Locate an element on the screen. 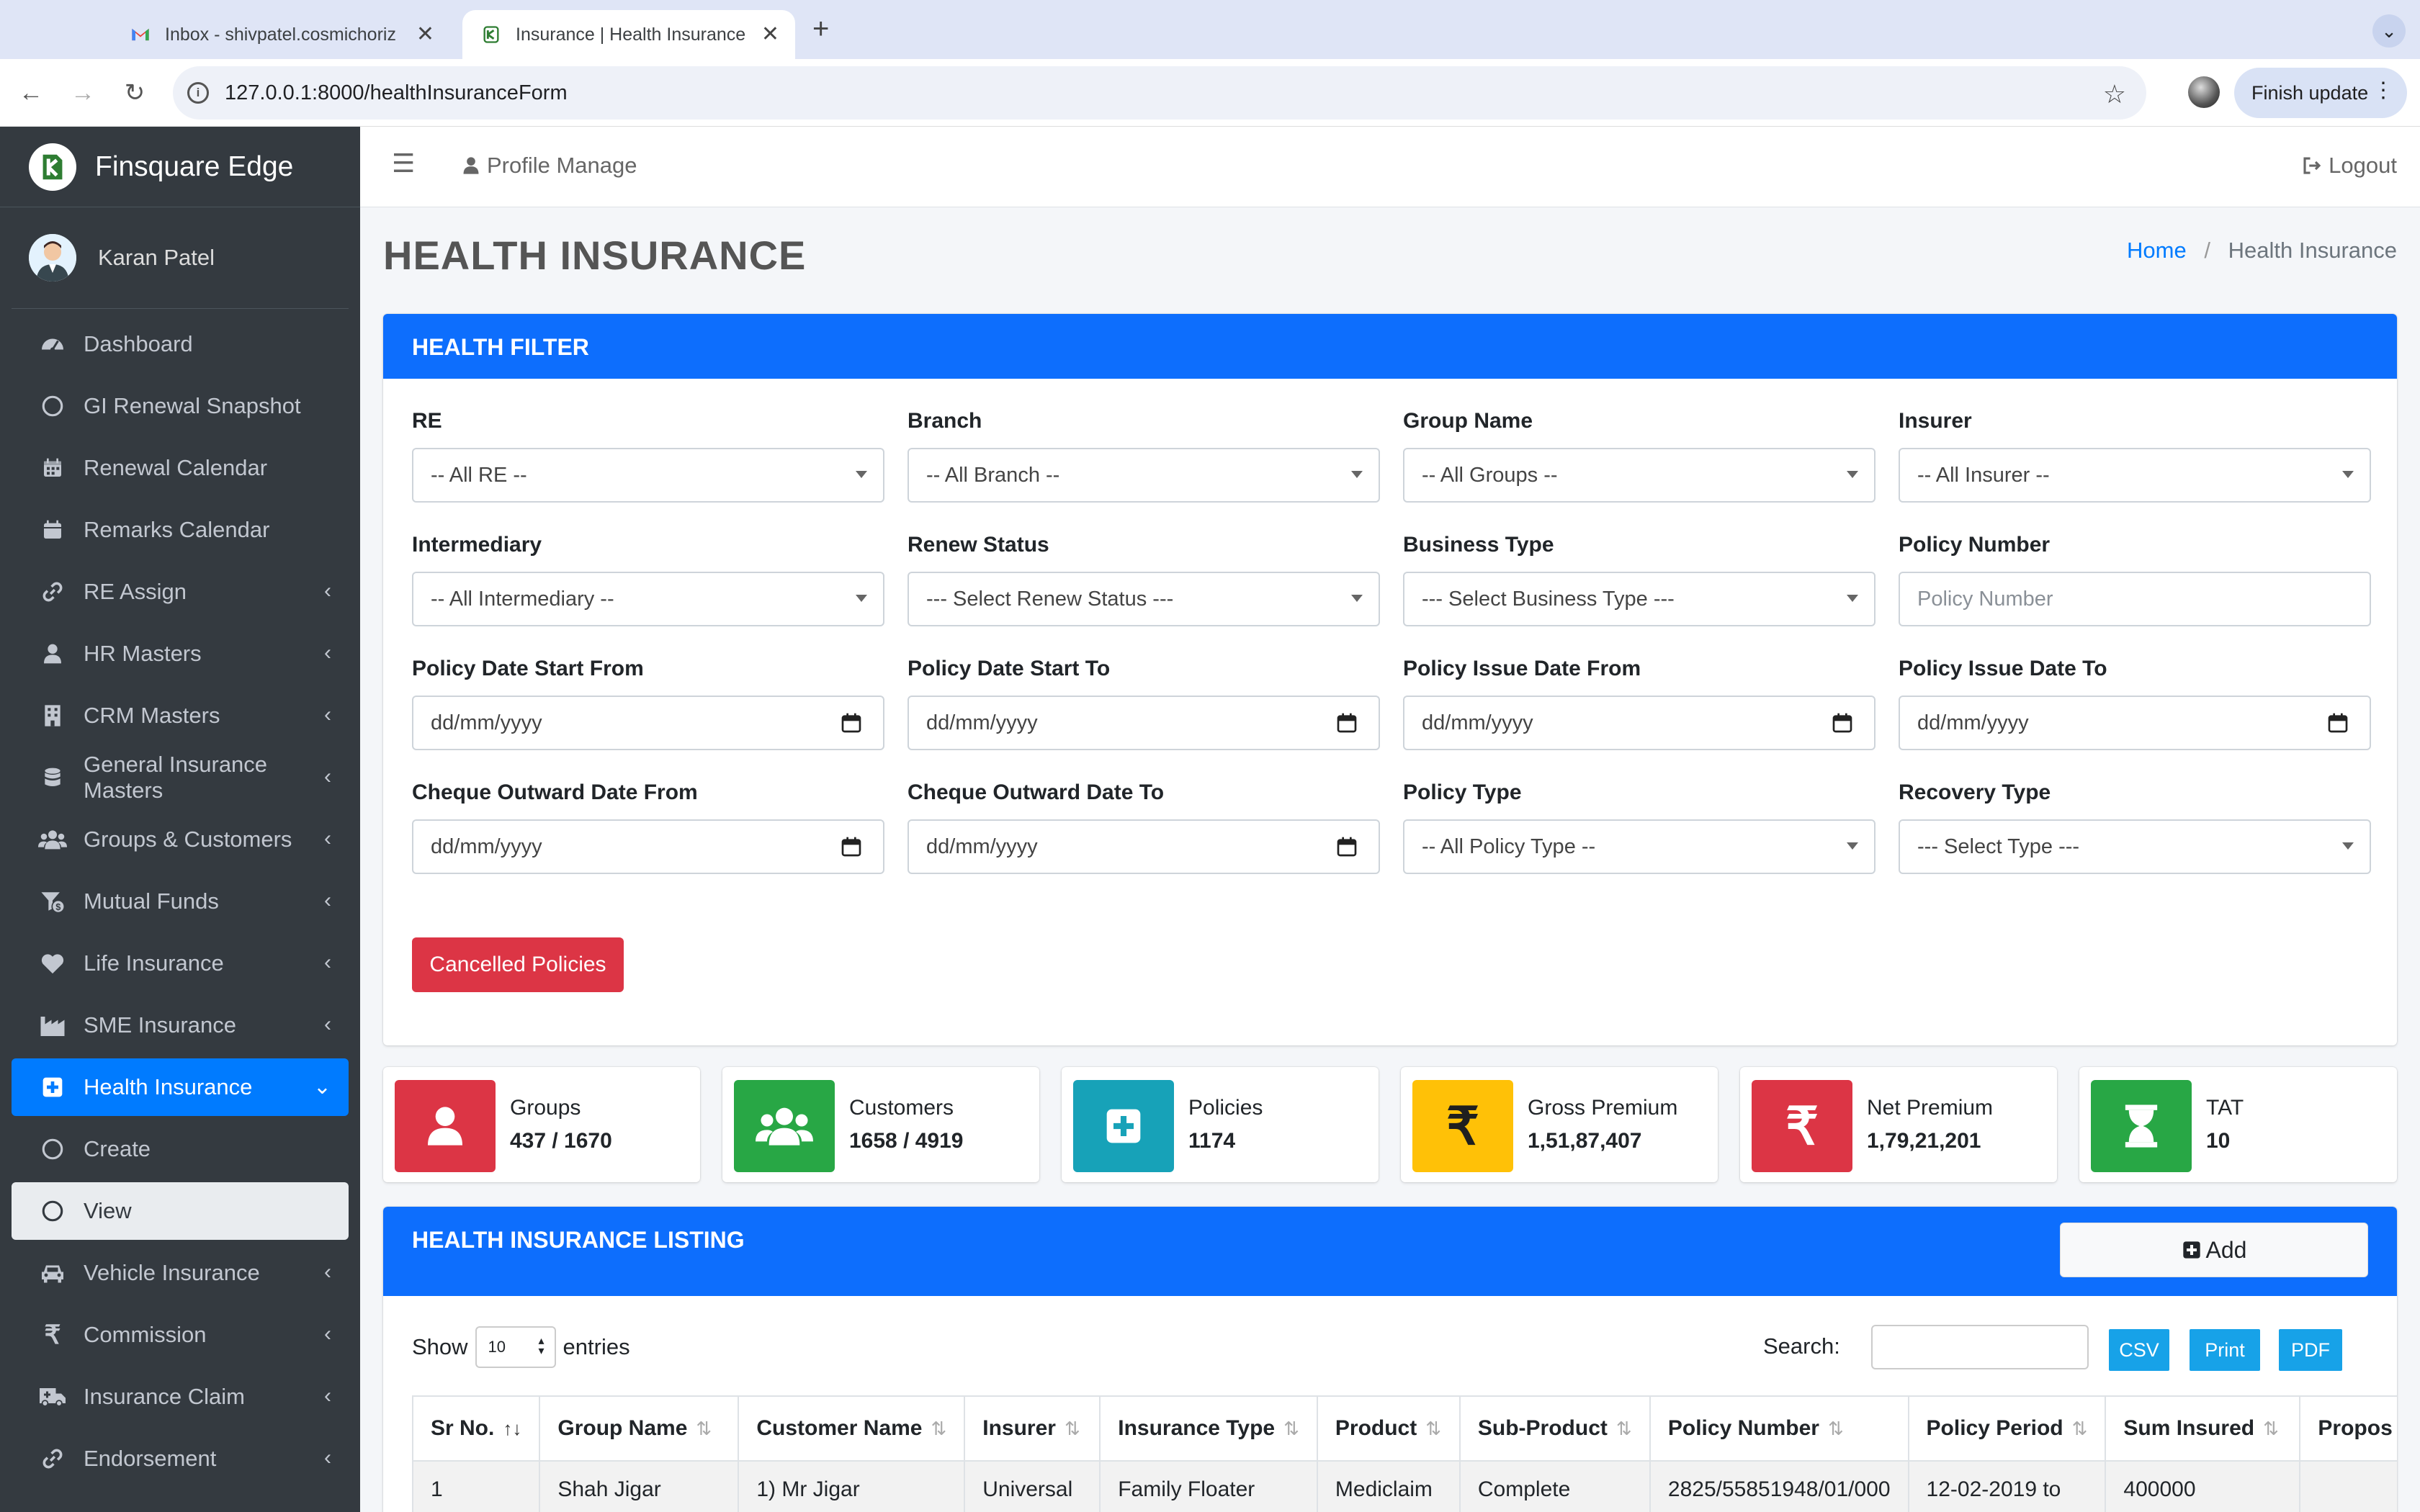 The height and width of the screenshot is (1512, 2420). column-header-customer-name: Customer Name ⇅ is located at coordinates (852, 1428).